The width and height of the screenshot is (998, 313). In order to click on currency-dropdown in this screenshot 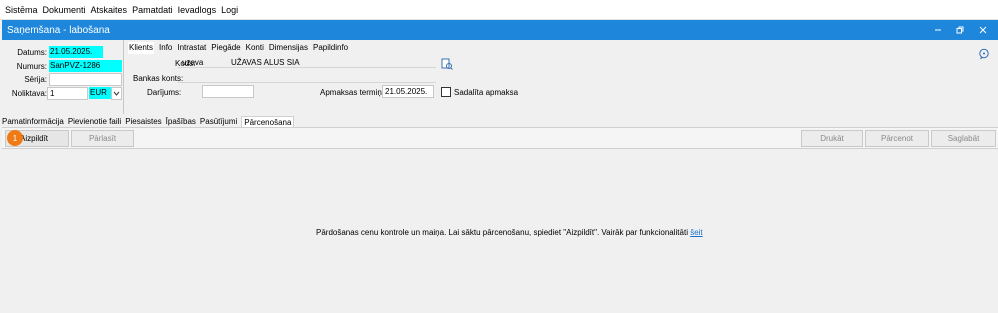, I will do `click(116, 93)`.